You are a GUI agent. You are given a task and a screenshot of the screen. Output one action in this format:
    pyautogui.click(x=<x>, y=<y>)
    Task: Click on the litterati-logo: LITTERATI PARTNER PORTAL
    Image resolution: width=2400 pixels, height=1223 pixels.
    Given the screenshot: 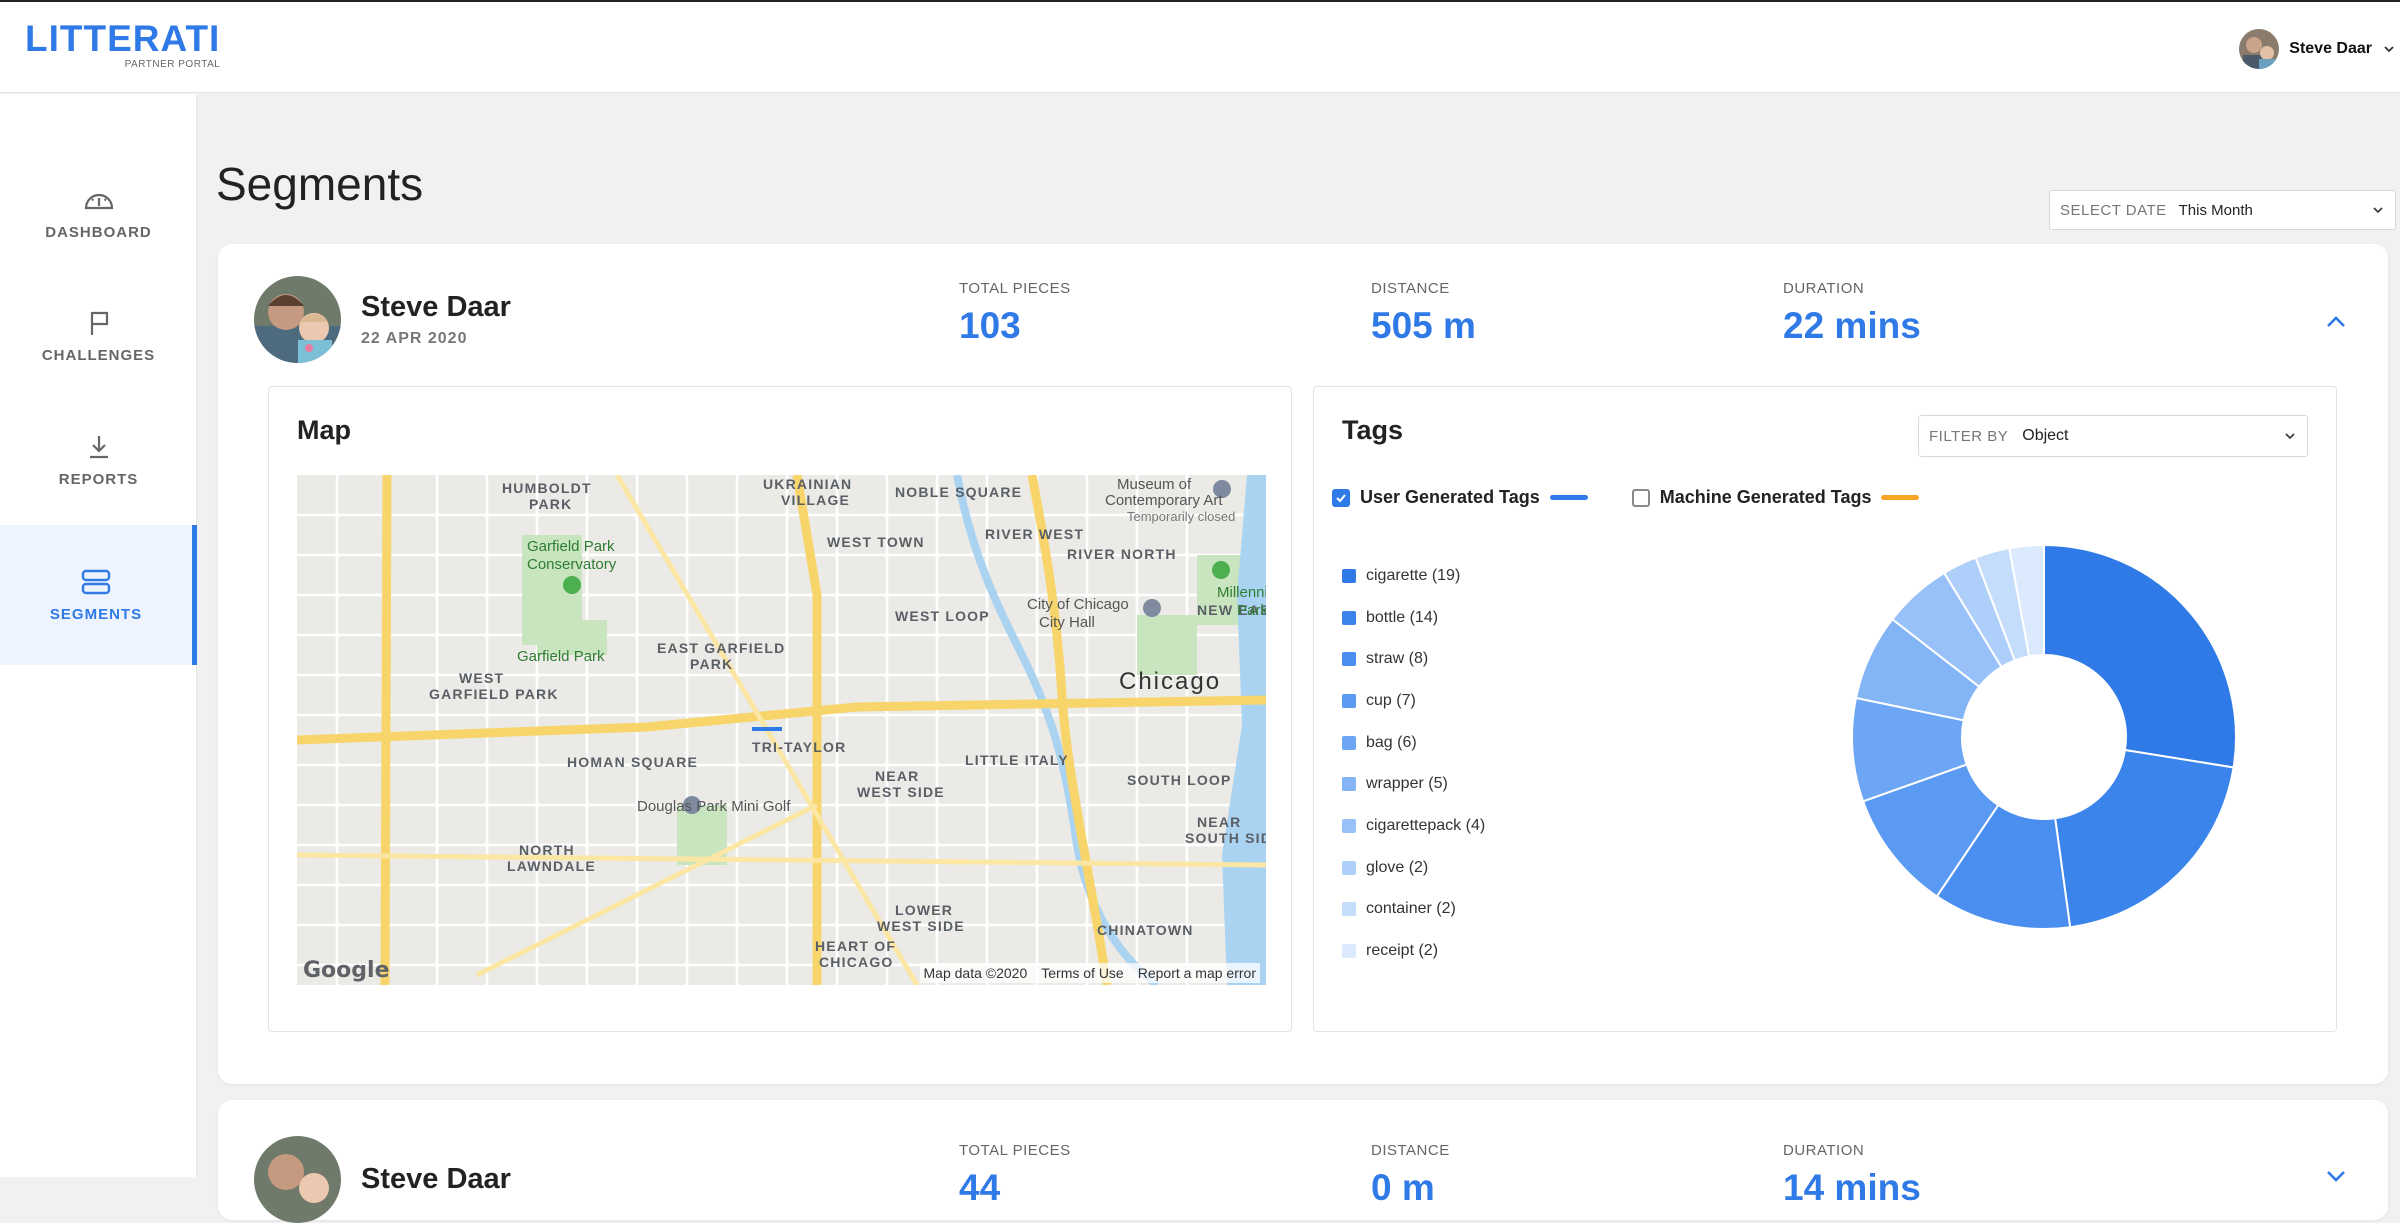 What is the action you would take?
    pyautogui.click(x=123, y=44)
    